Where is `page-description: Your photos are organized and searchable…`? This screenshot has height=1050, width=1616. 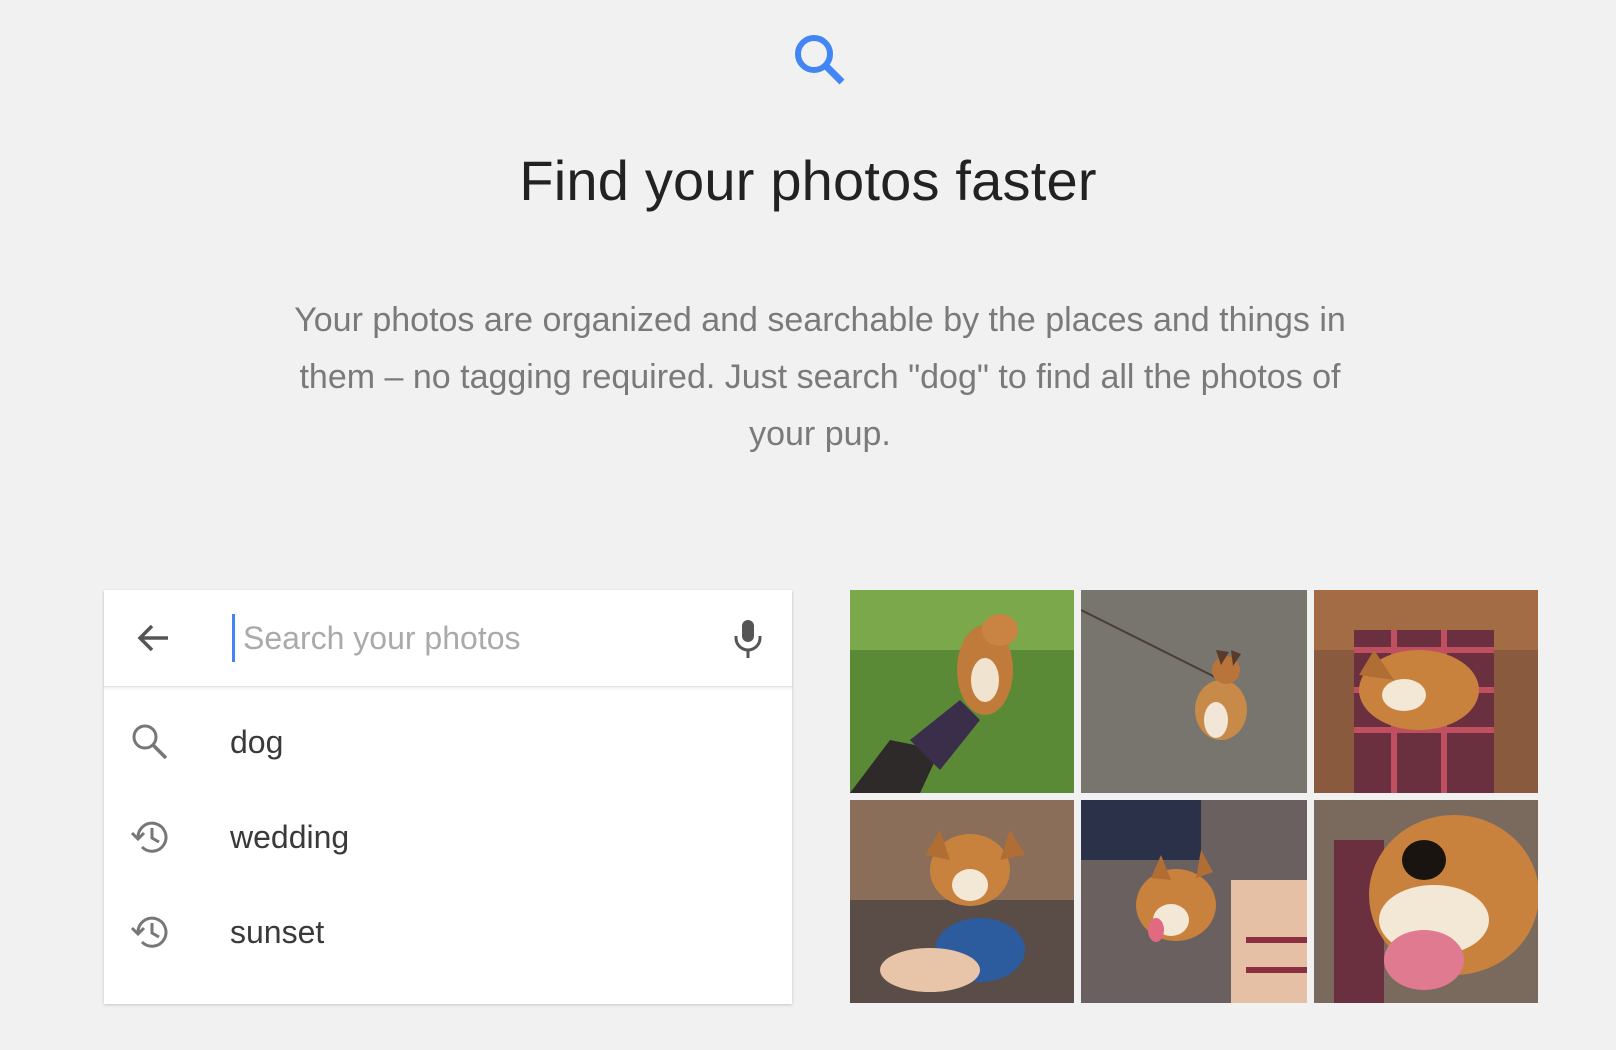 page-description: Your photos are organized and searchable… is located at coordinates (820, 377).